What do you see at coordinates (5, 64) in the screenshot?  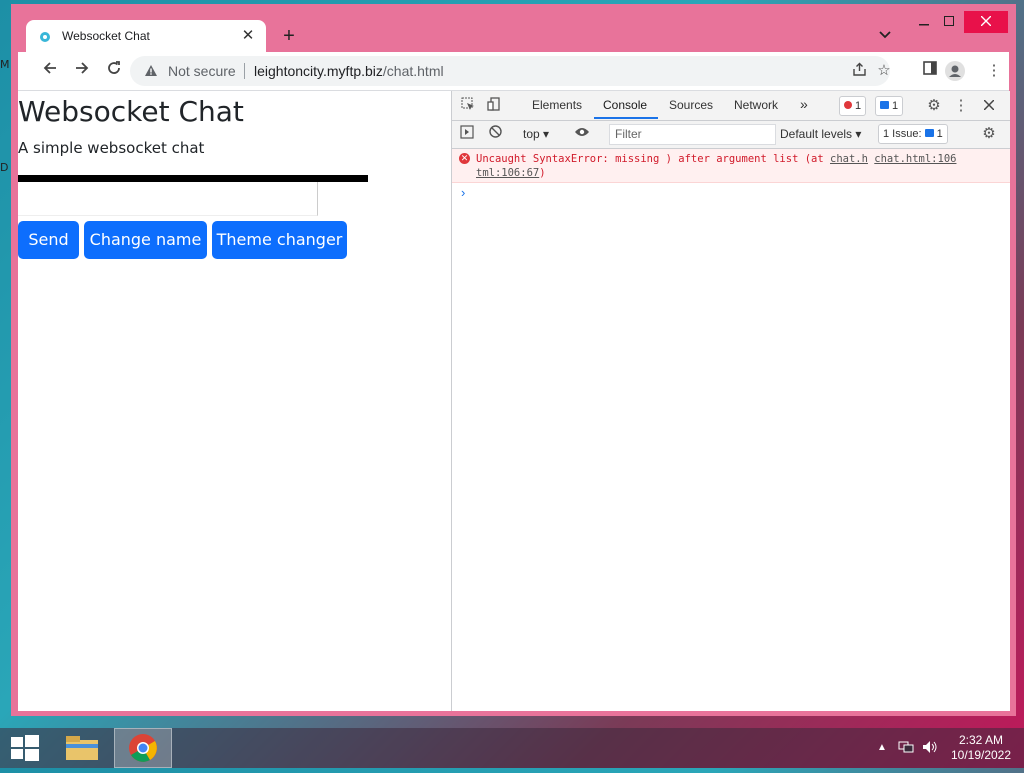 I see `desktop-icon-label-m: M` at bounding box center [5, 64].